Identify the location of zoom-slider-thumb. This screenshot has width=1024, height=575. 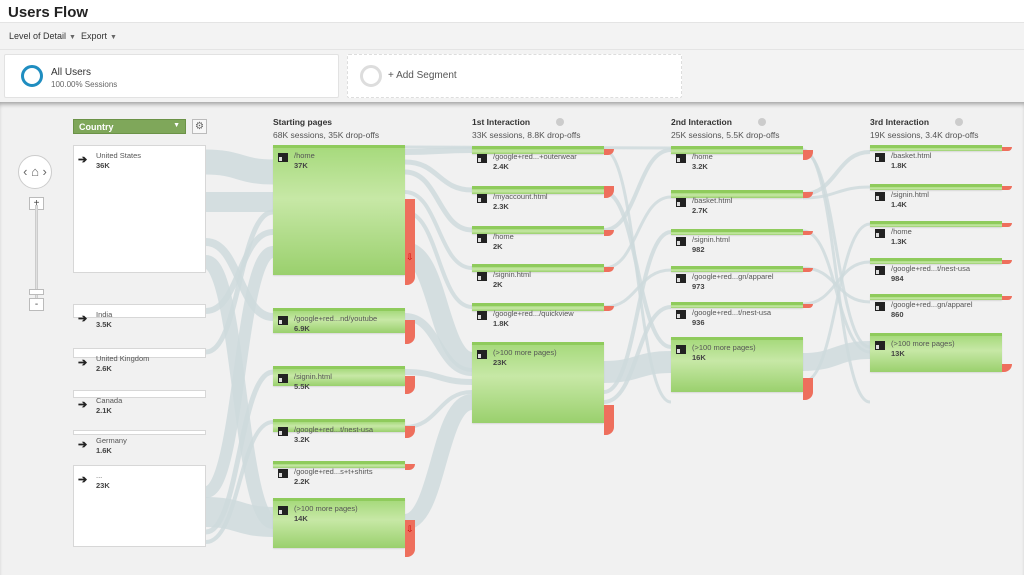
(36, 292).